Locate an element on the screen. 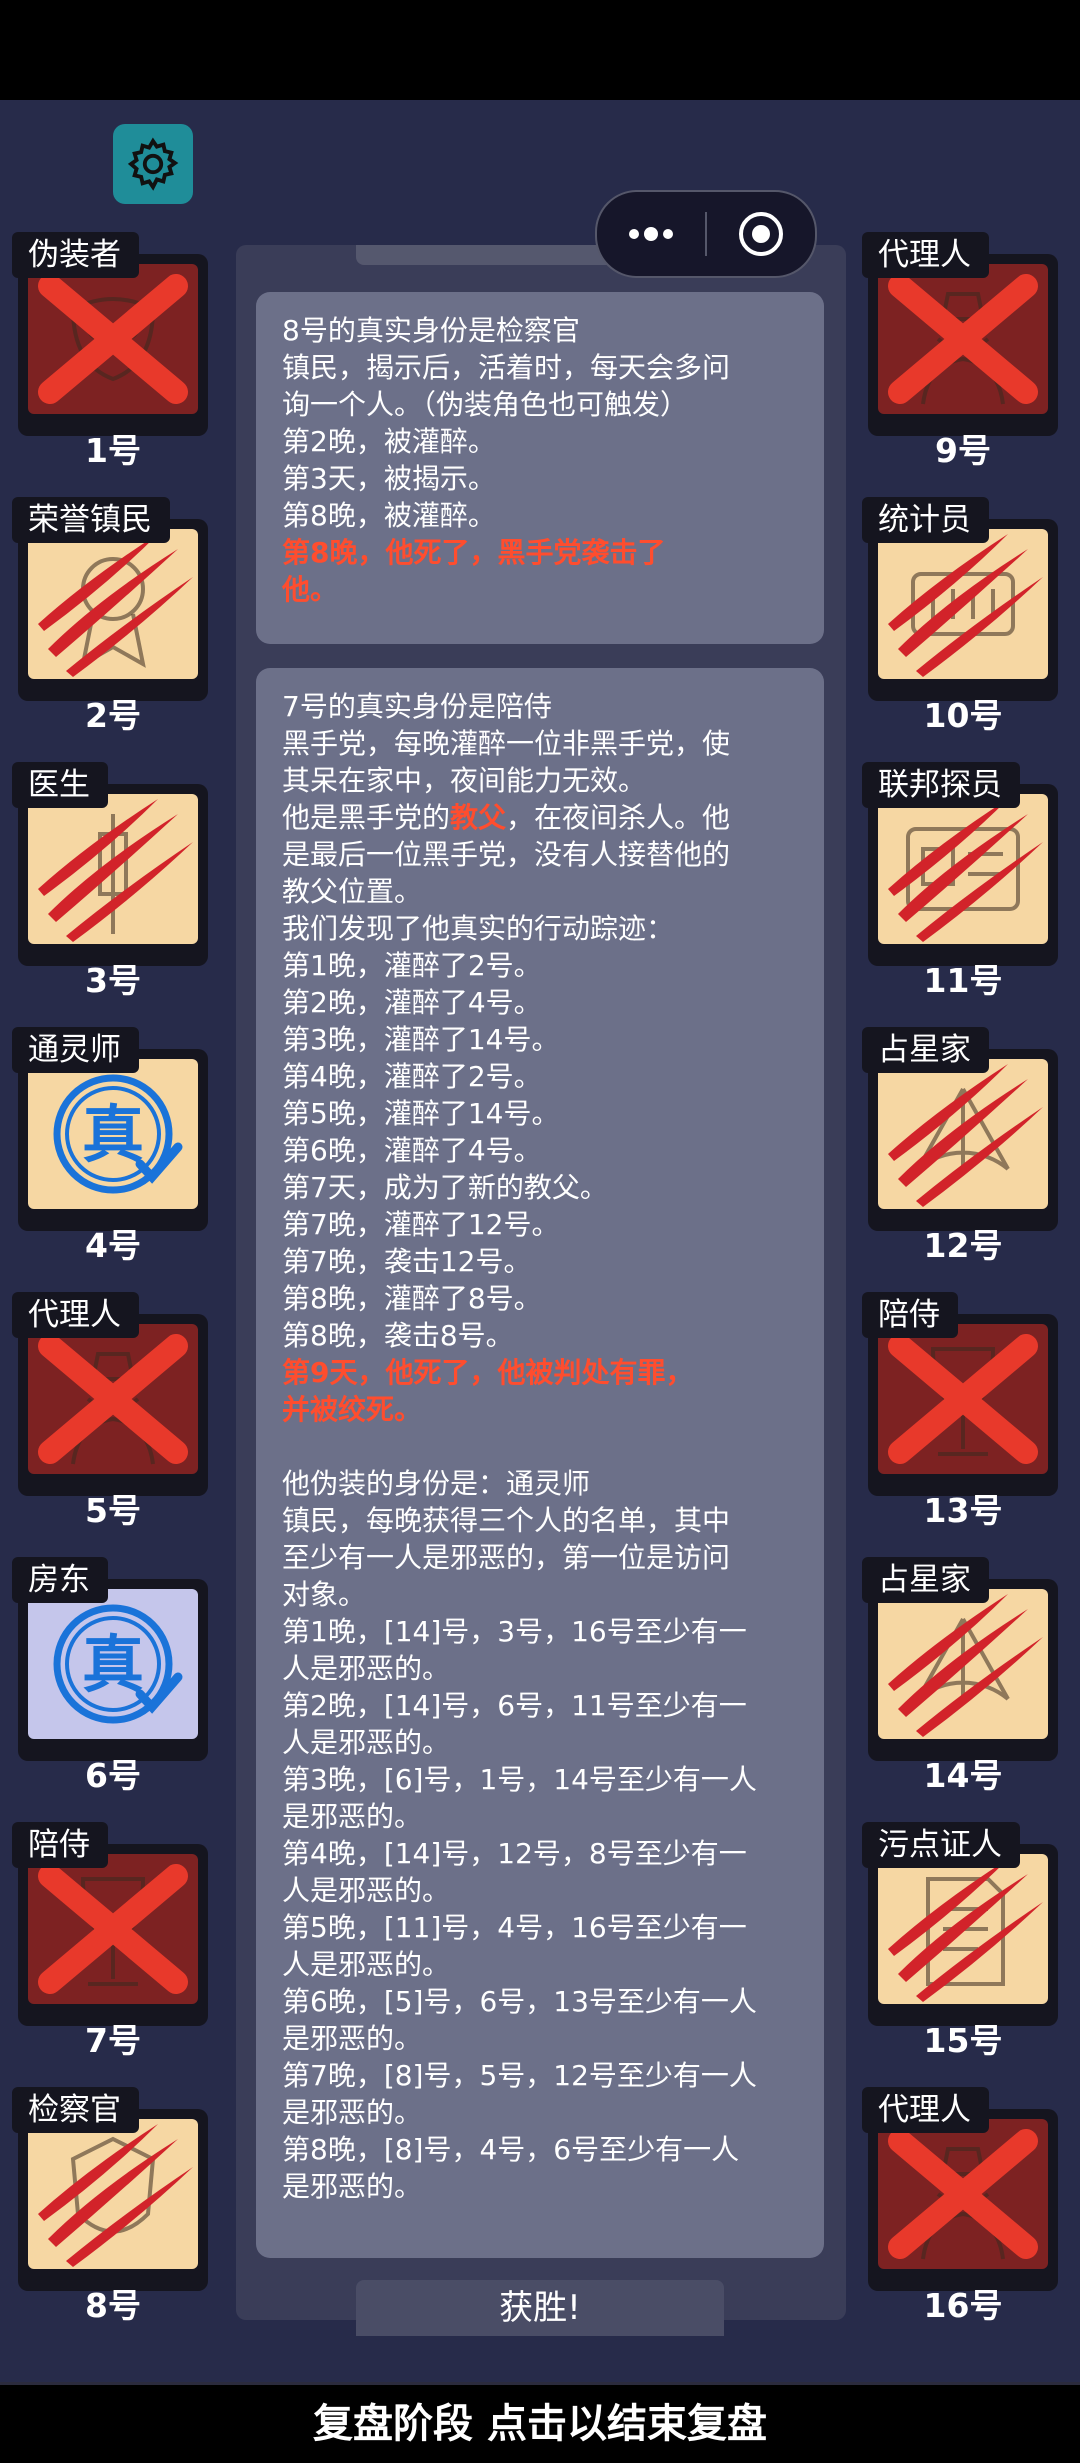 The width and height of the screenshot is (1080, 2463). gear-icon is located at coordinates (153, 164).